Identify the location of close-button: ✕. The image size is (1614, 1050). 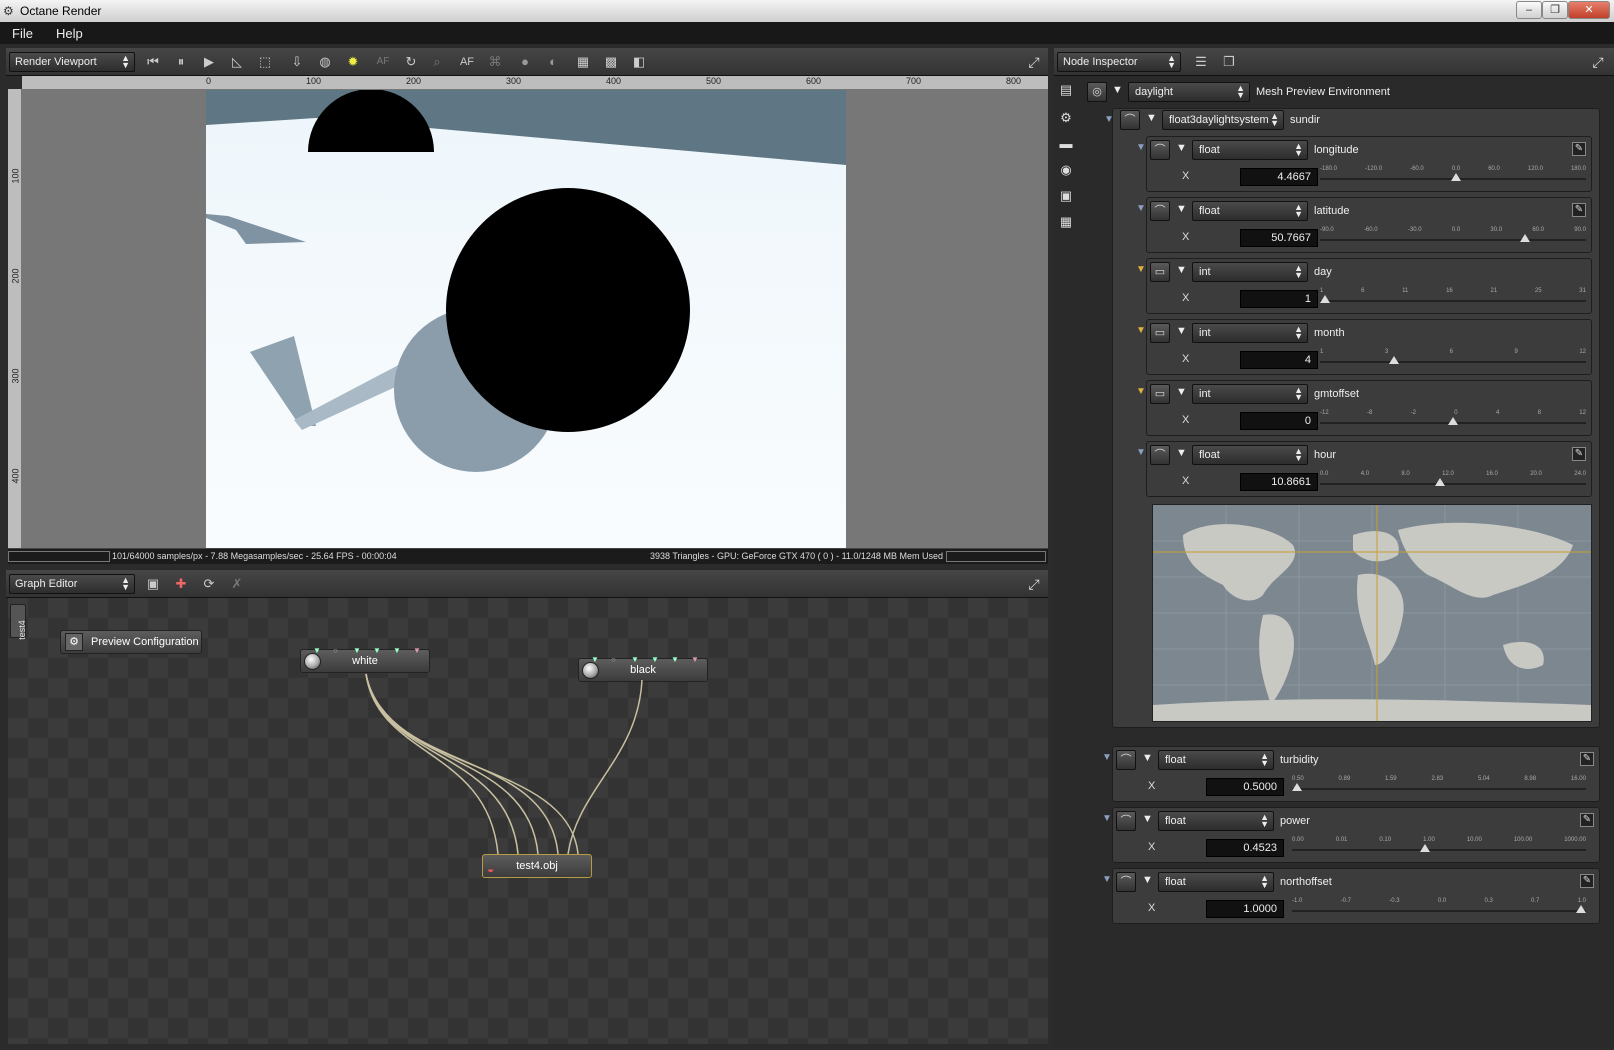
(1589, 10).